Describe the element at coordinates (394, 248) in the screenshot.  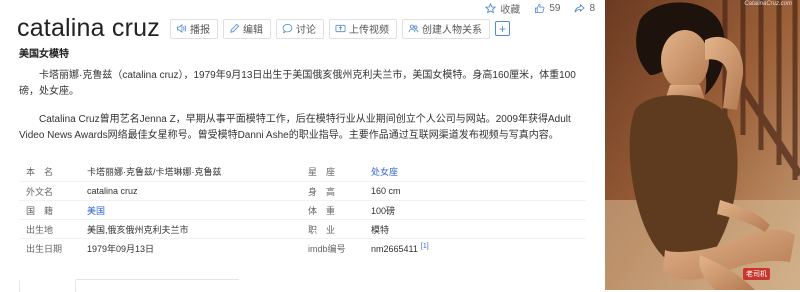
I see `imdb-id: nm2665411` at that location.